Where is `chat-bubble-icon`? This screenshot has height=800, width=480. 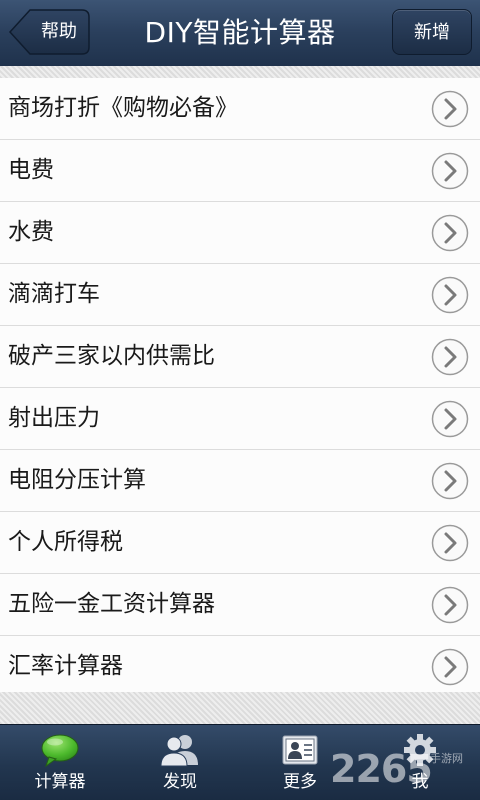
chat-bubble-icon is located at coordinates (60, 750).